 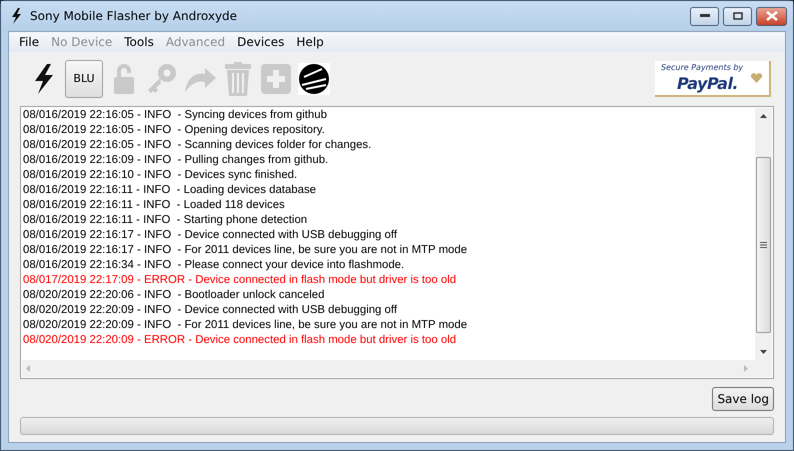 I want to click on paypal-banner: Secure Payments by PayPal., so click(x=713, y=79).